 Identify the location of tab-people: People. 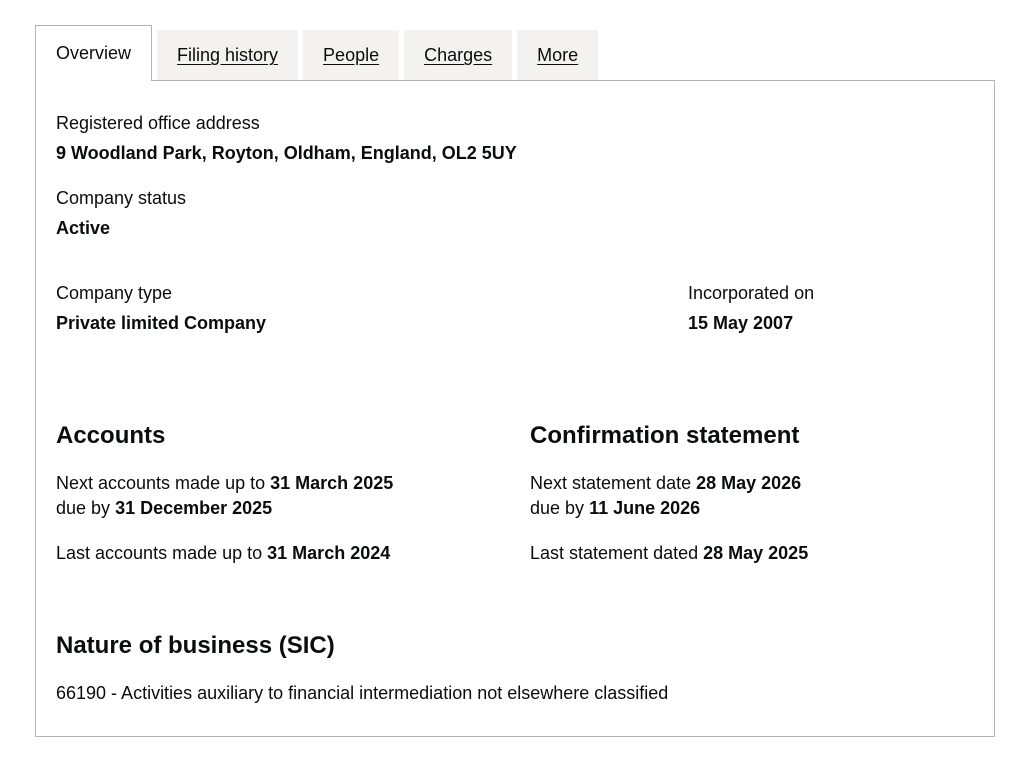
(351, 55).